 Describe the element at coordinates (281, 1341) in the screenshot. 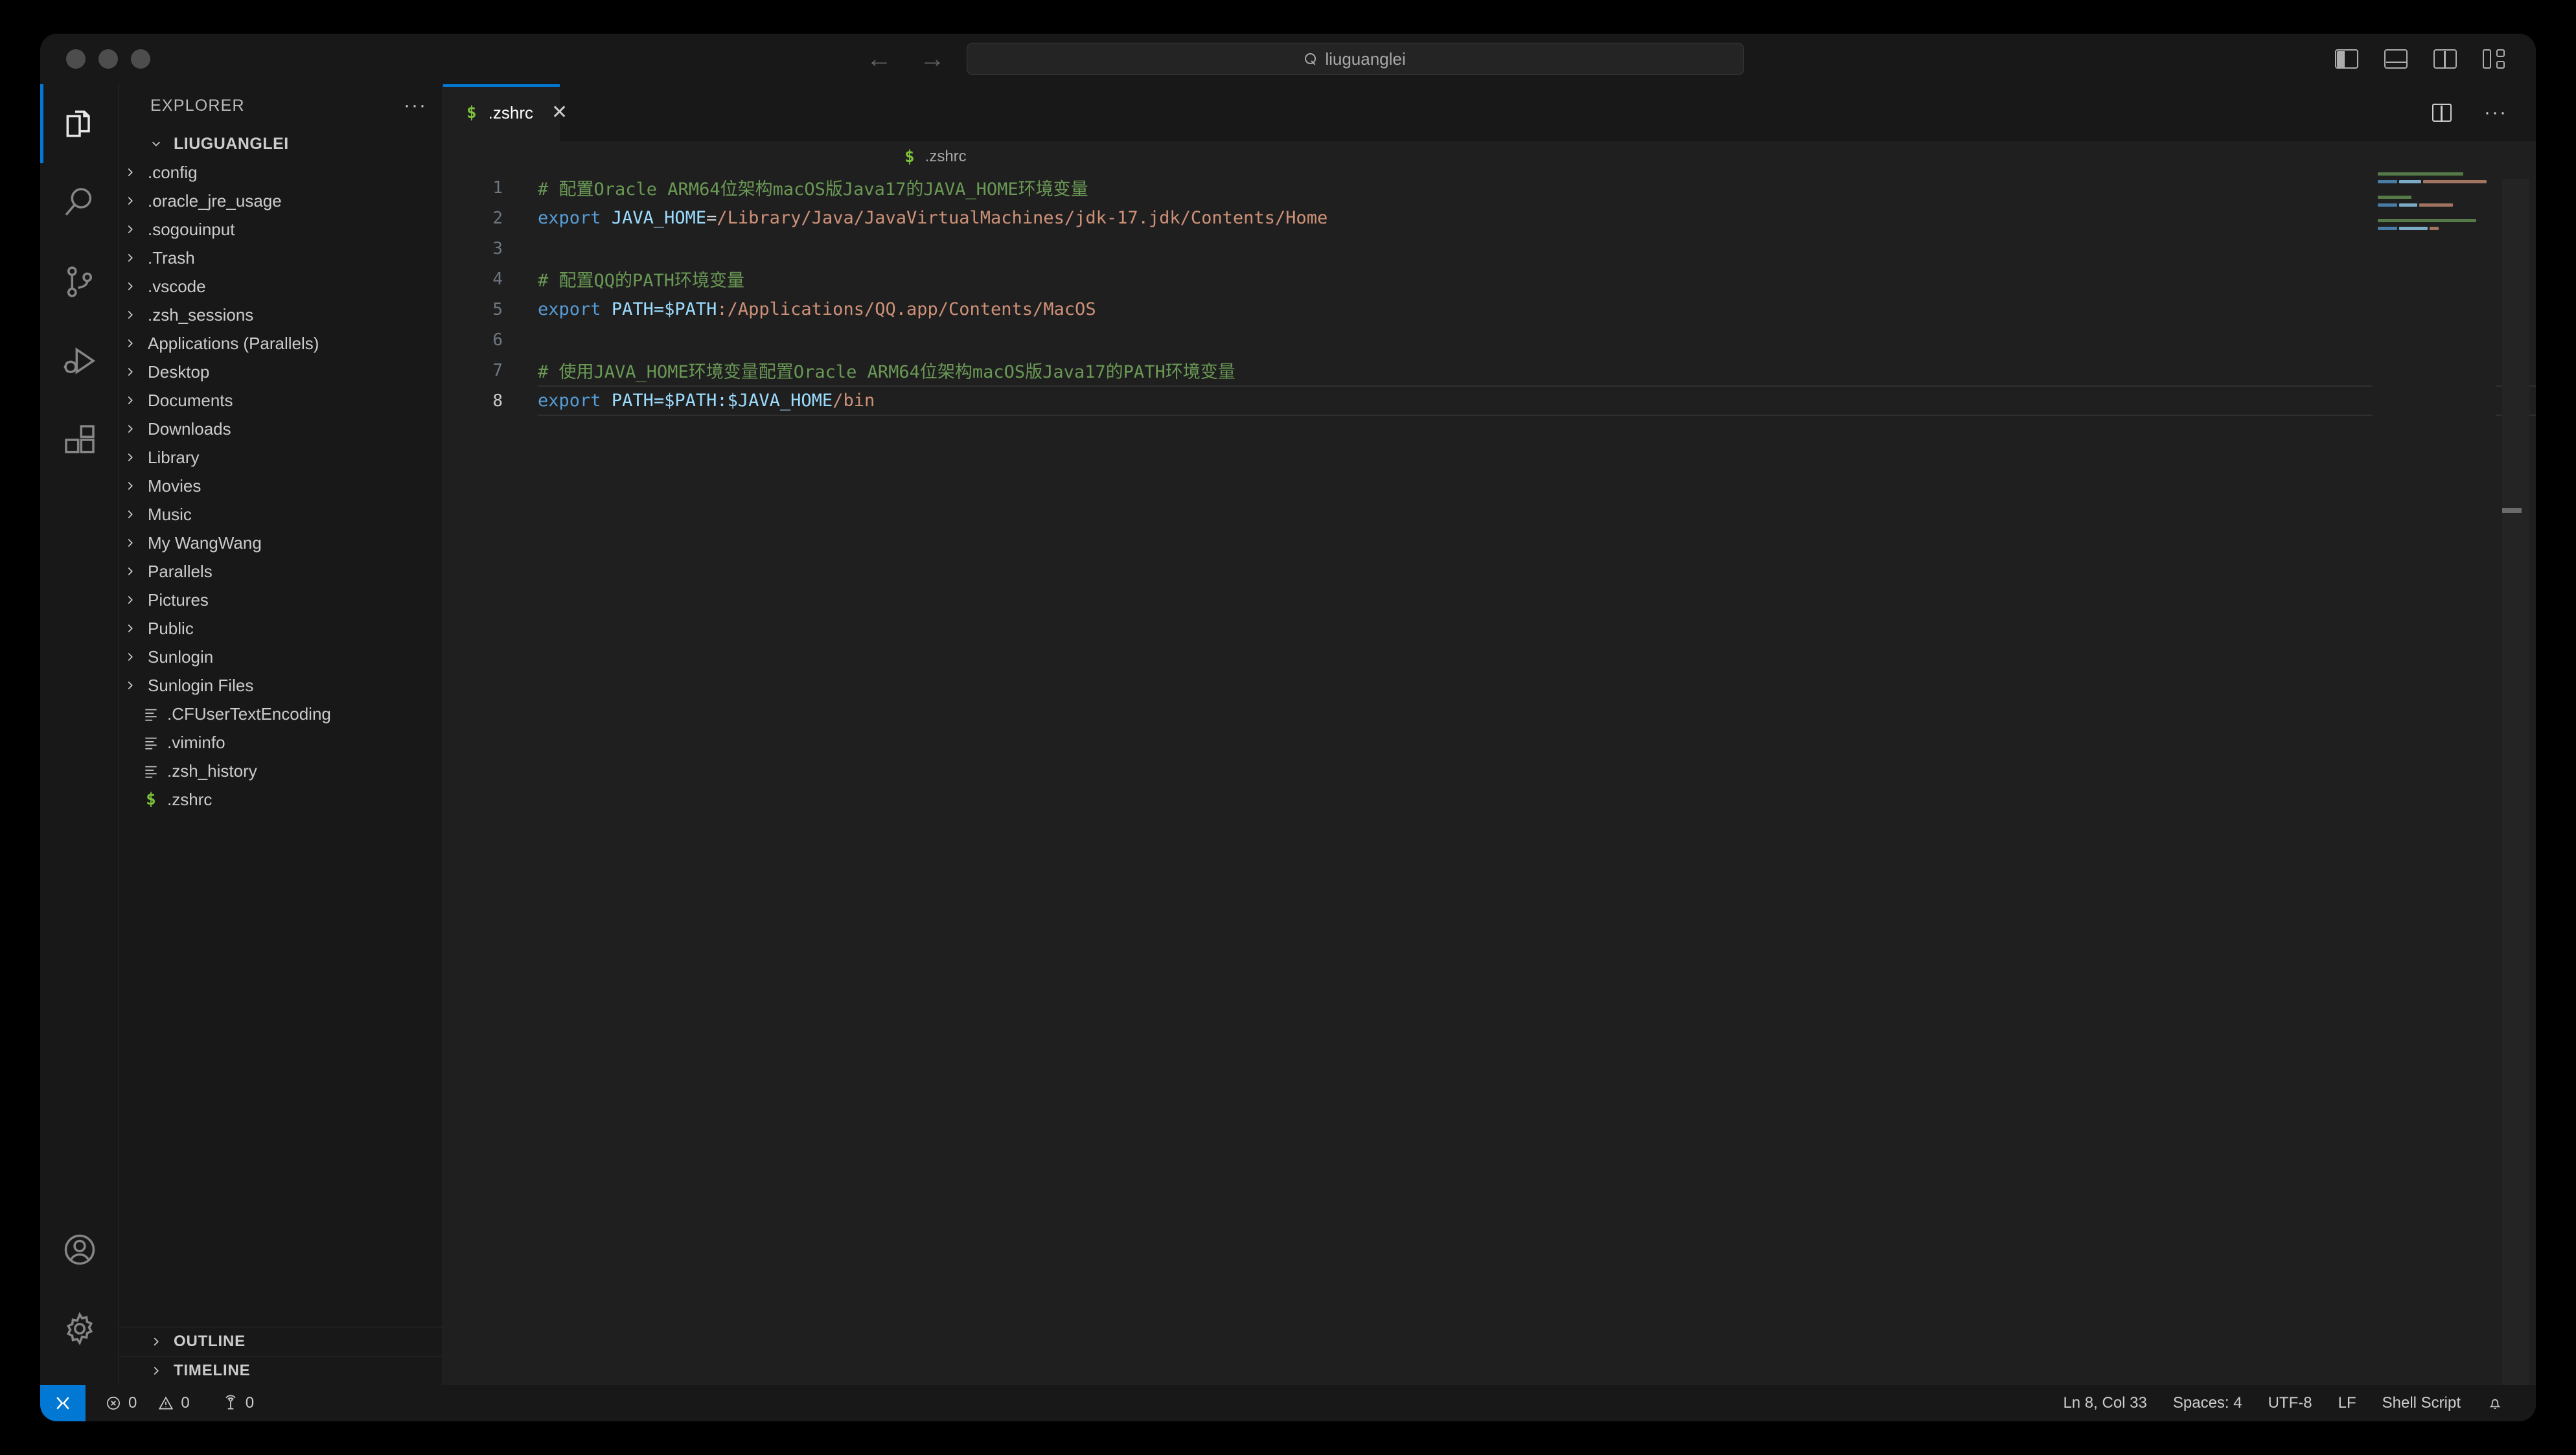

I see `section-outline: OUTLINE` at that location.